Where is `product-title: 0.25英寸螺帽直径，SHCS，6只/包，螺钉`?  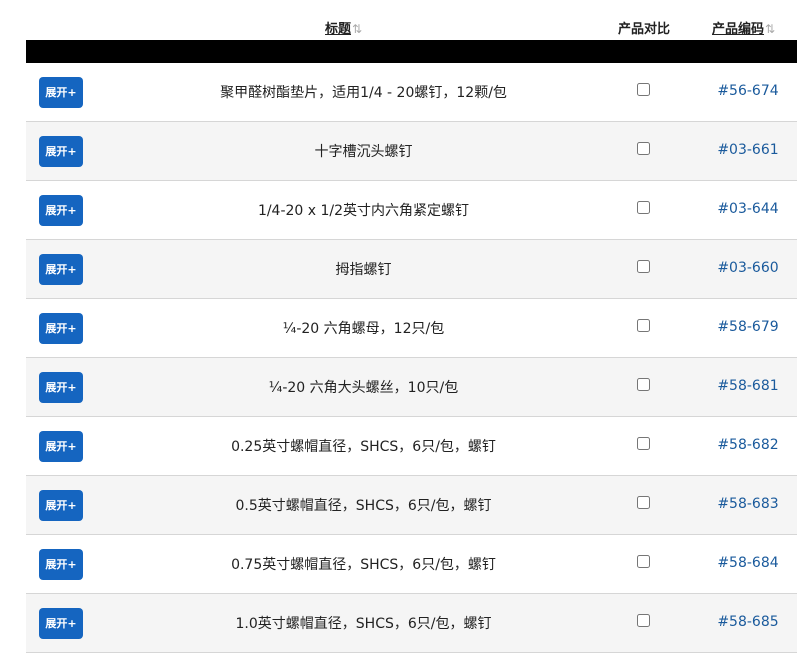
product-title: 0.25英寸螺帽直径，SHCS，6只/包，螺钉 is located at coordinates (363, 447).